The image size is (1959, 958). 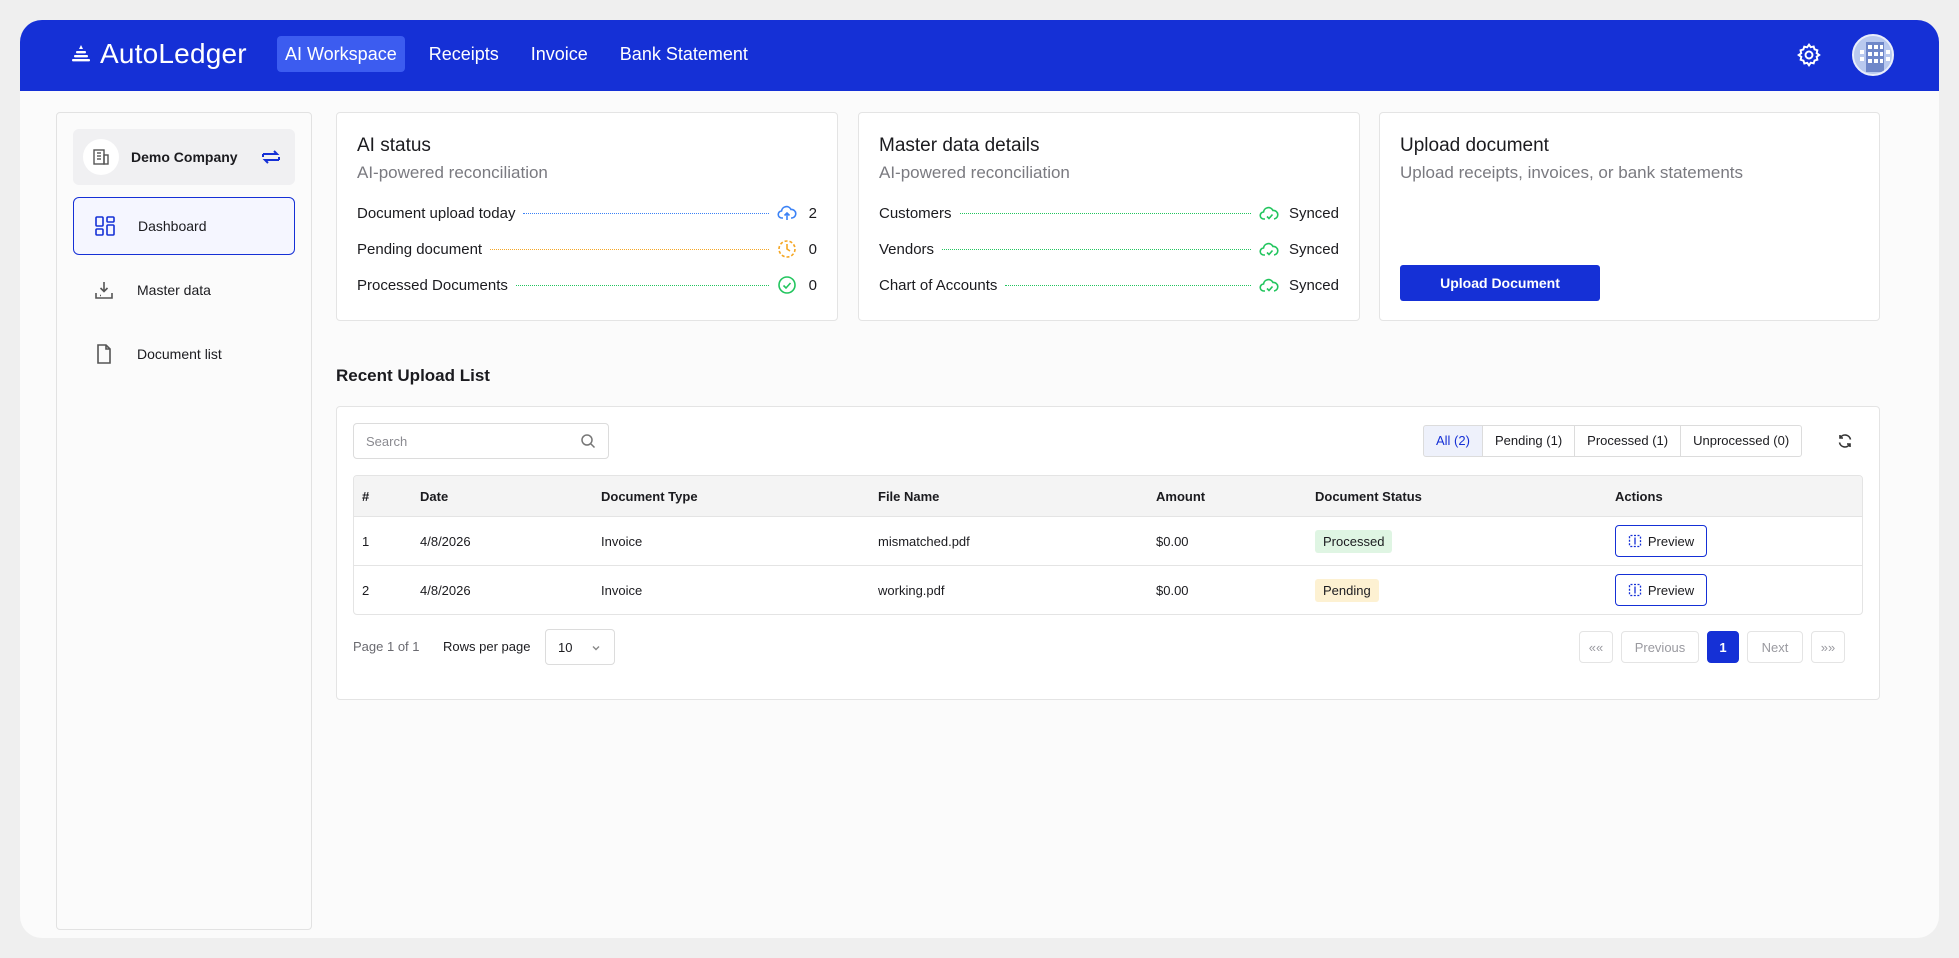 What do you see at coordinates (1596, 647) in the screenshot?
I see `first-page-button: ««` at bounding box center [1596, 647].